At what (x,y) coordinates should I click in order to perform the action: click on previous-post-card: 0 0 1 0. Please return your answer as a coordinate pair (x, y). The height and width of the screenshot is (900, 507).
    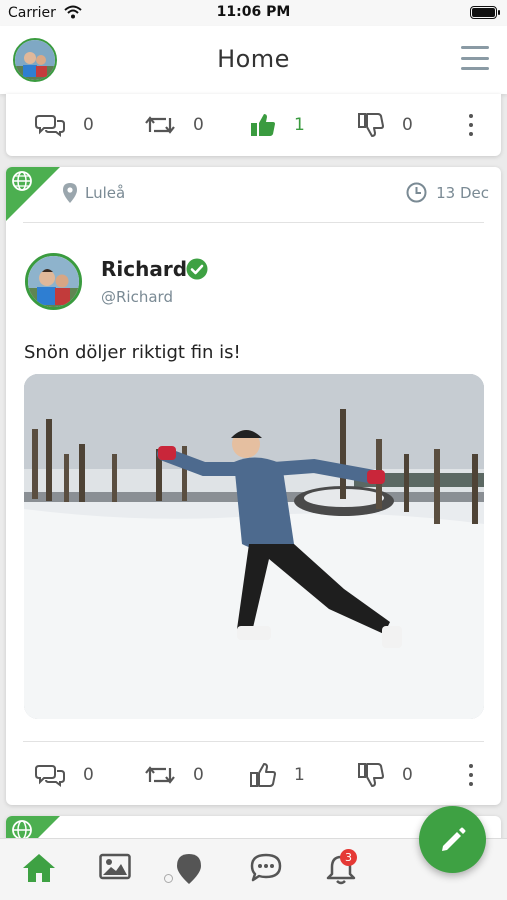
    Looking at the image, I should click on (253, 125).